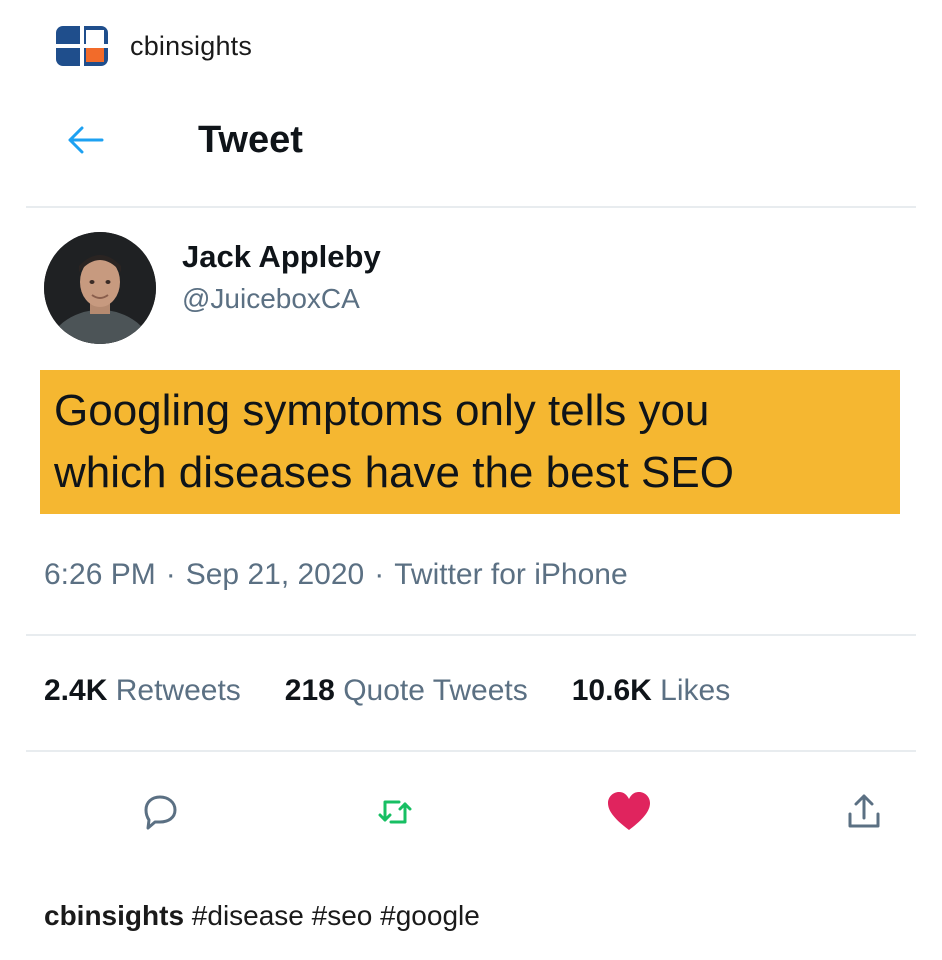 This screenshot has height=960, width=942. I want to click on tweet-date: Sep 21, 2020, so click(275, 575).